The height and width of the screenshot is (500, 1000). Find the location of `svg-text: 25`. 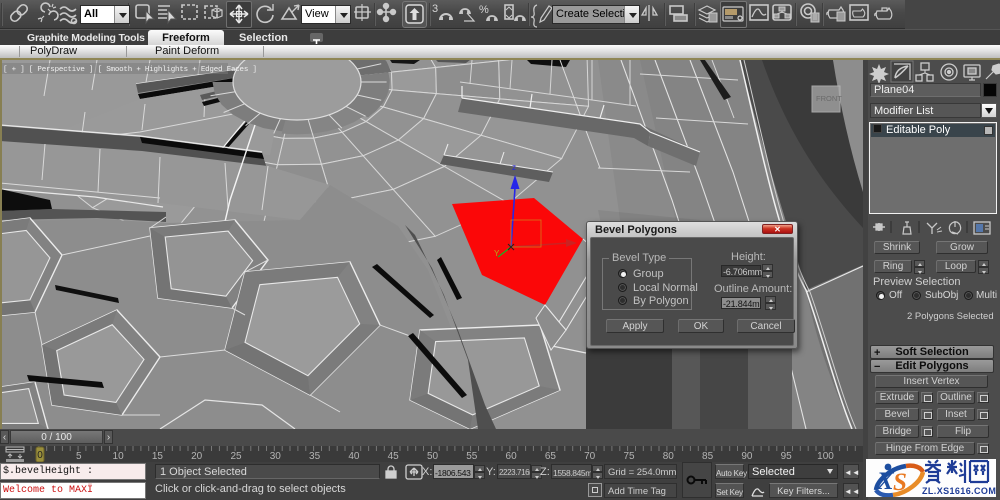

svg-text: 25 is located at coordinates (236, 456).